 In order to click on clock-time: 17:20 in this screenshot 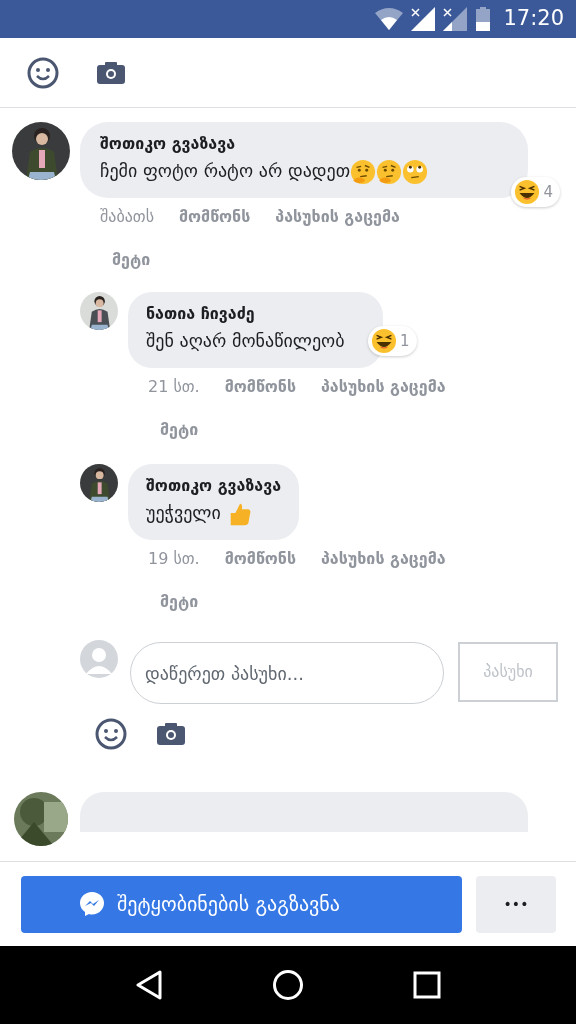, I will do `click(533, 19)`.